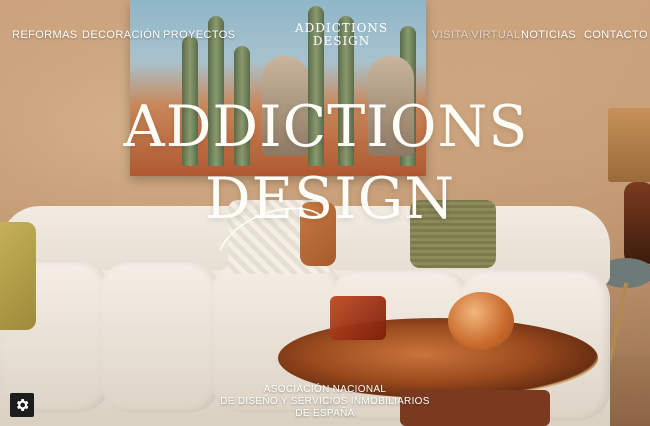 The image size is (650, 426). I want to click on brand-swirl-ornament, so click(270, 229).